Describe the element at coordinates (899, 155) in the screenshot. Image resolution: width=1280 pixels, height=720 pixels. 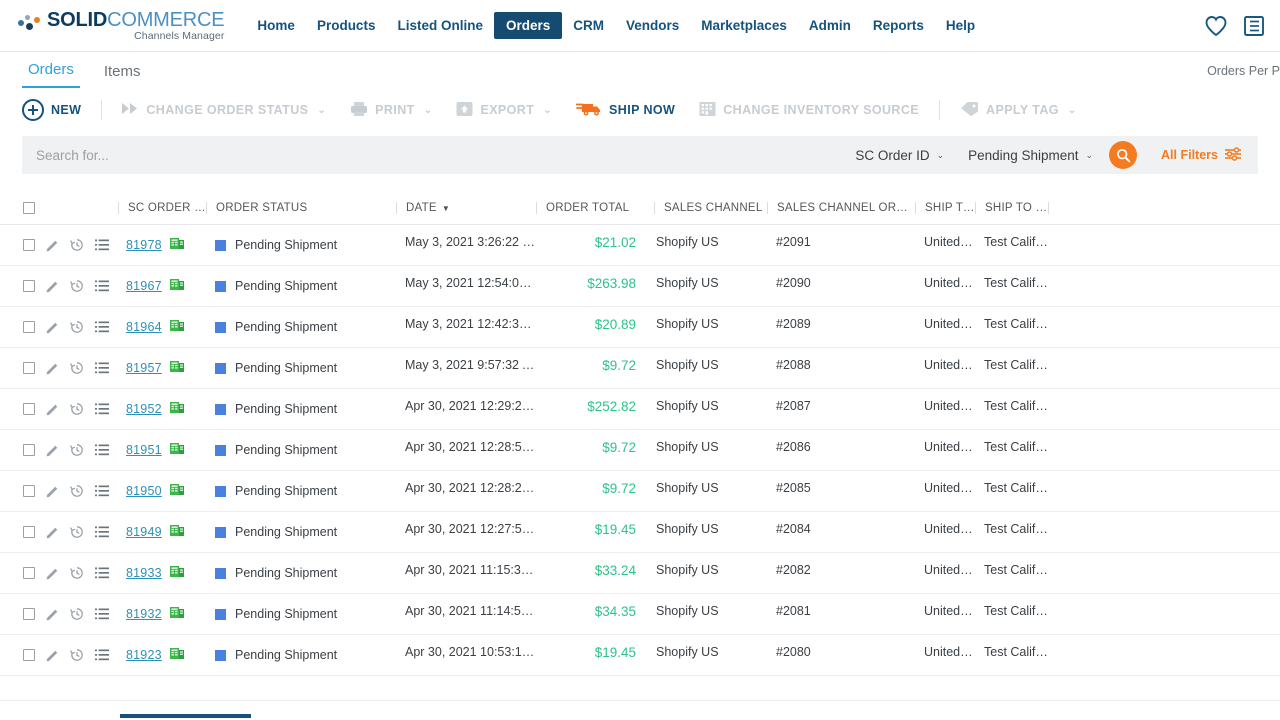
I see `search-field-selector: SC Order ID ⌄` at that location.